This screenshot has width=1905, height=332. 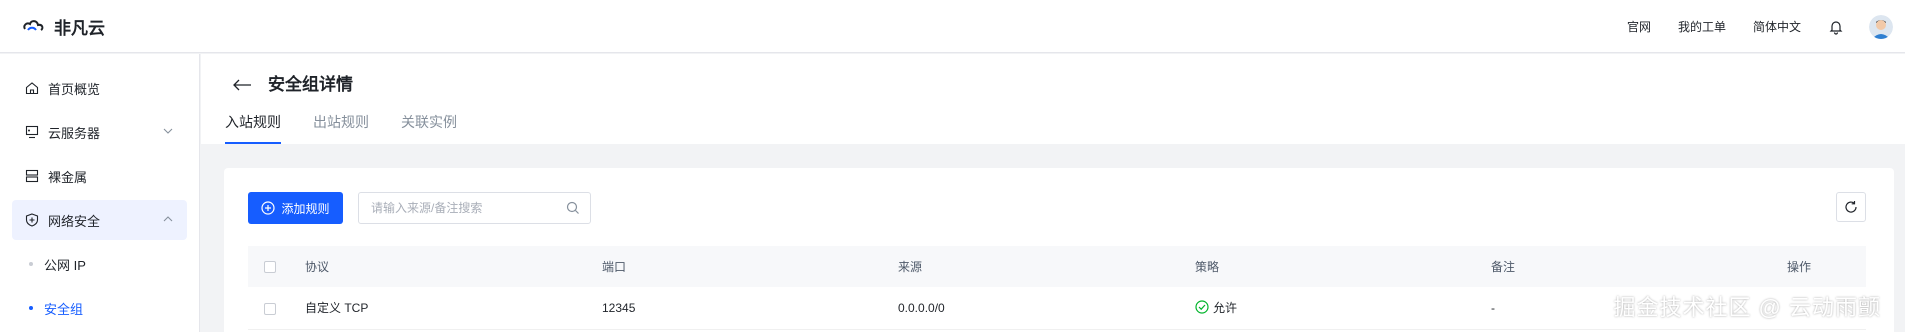 I want to click on sidebar-subitem-label: 安全组, so click(x=64, y=309).